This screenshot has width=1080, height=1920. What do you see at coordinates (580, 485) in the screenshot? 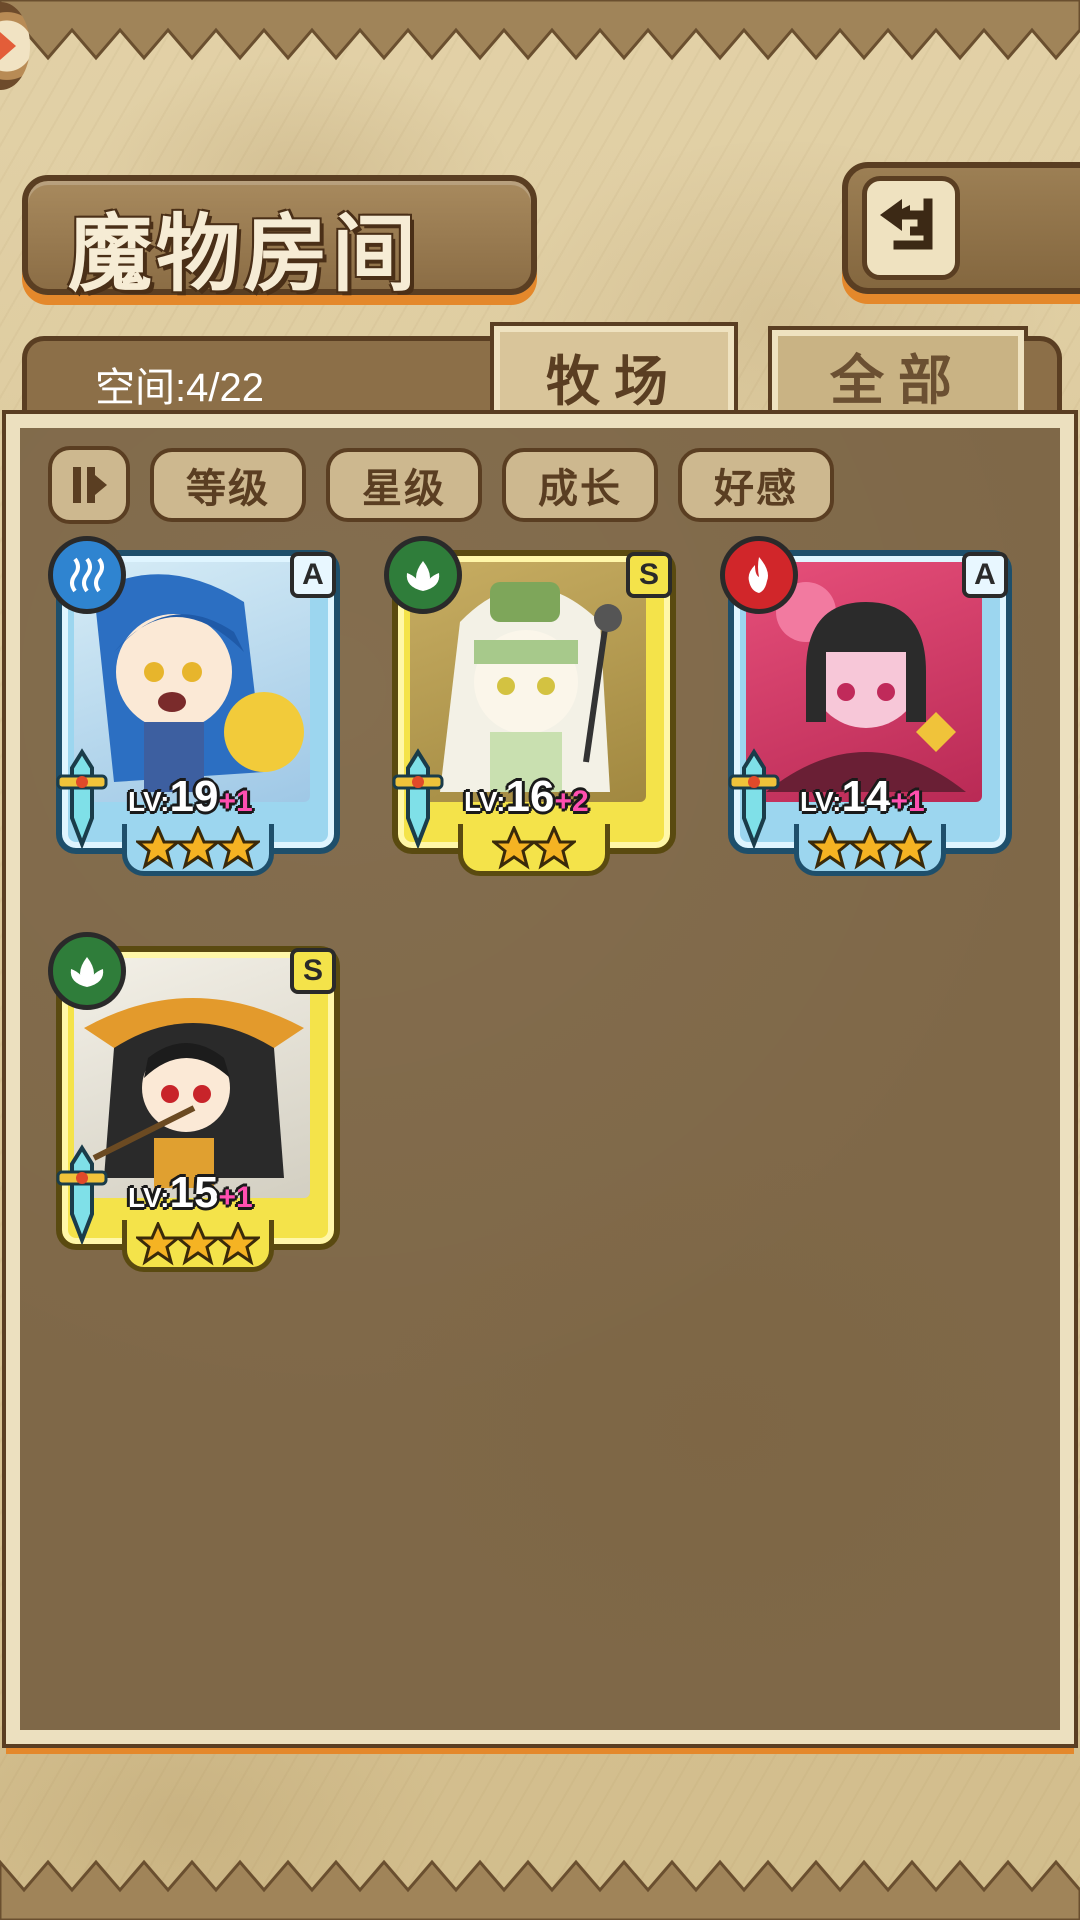
I see `filter-growth-button: 成长` at bounding box center [580, 485].